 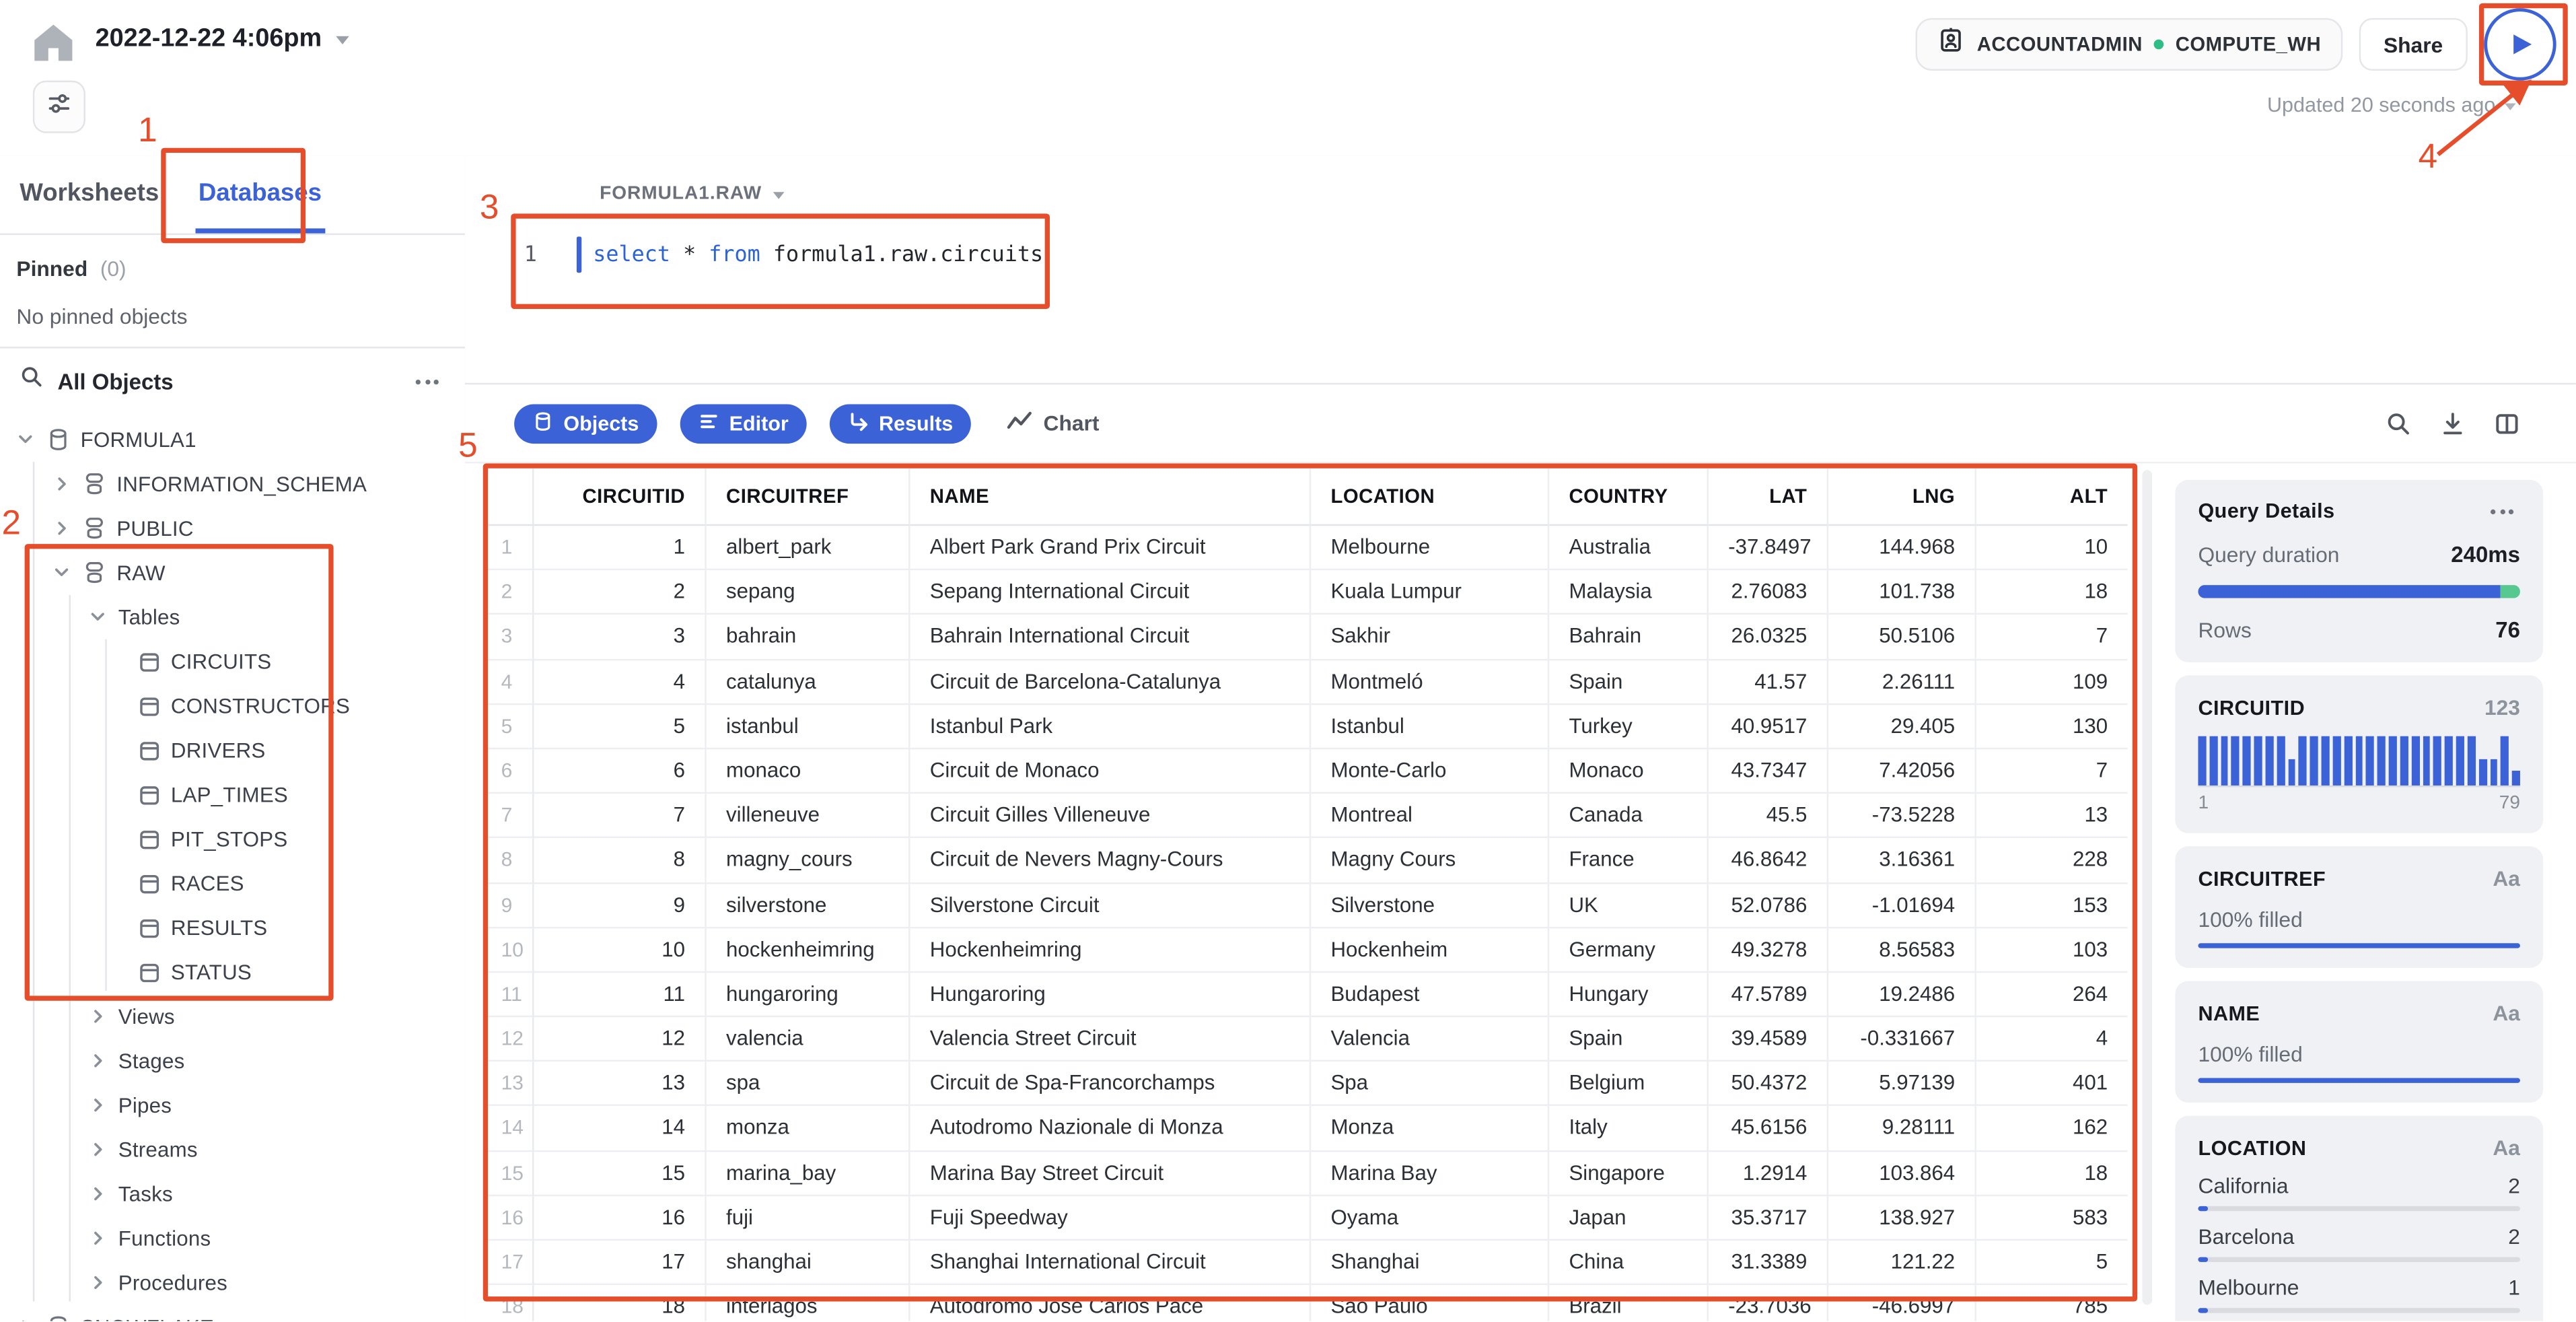 What do you see at coordinates (1430, 1263) in the screenshot?
I see `cell-location: Shanghai` at bounding box center [1430, 1263].